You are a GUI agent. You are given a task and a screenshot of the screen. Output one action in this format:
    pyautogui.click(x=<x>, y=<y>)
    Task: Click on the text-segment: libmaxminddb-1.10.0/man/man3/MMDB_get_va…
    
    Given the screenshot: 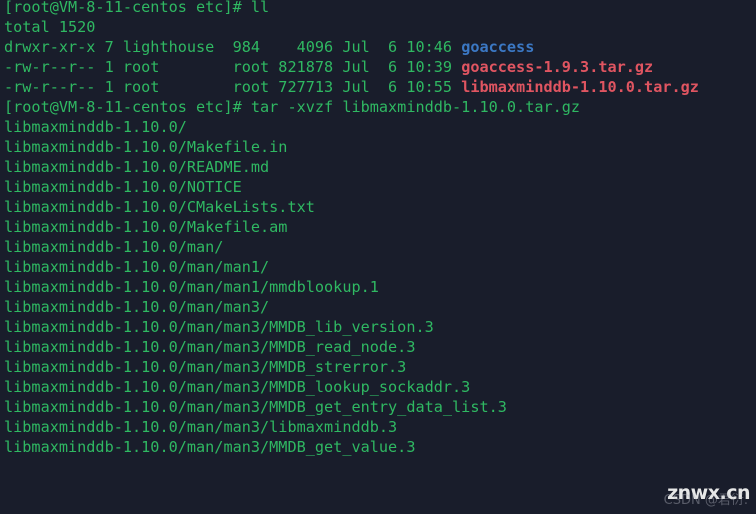 What is the action you would take?
    pyautogui.click(x=210, y=447)
    